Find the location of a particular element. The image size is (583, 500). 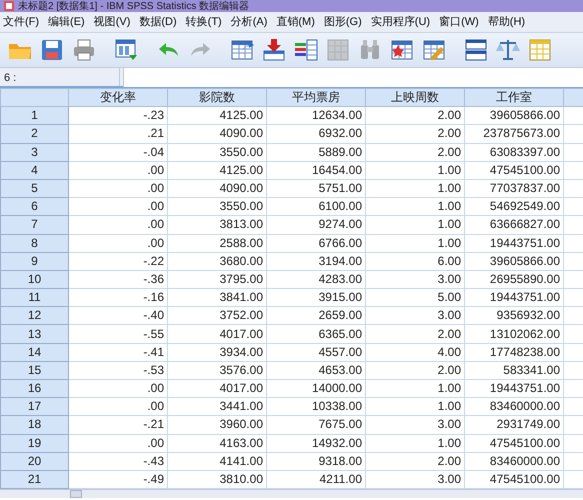

table-cell: 3680.00 is located at coordinates (217, 261).